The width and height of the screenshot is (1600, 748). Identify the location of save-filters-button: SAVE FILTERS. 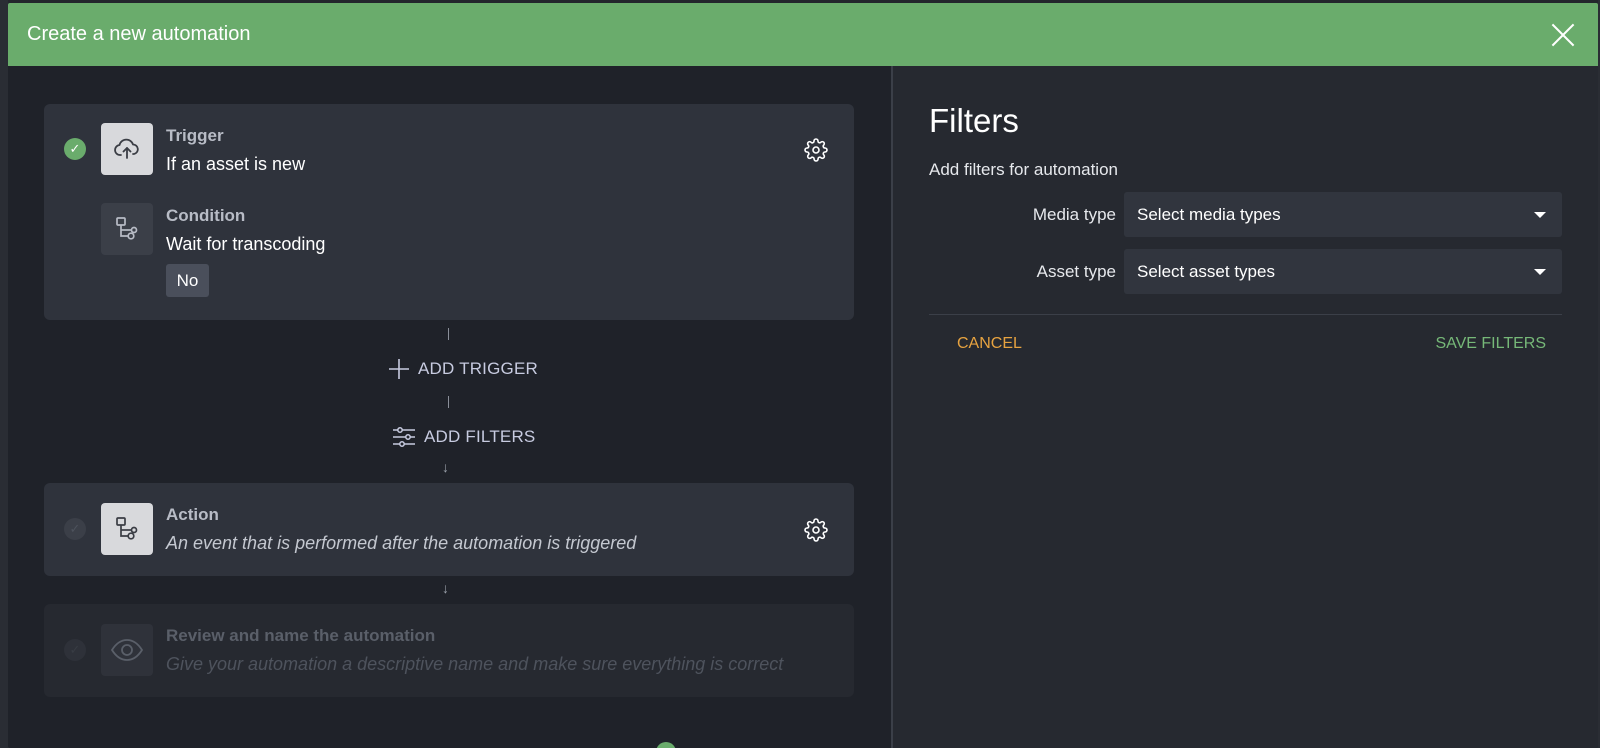
(1490, 344).